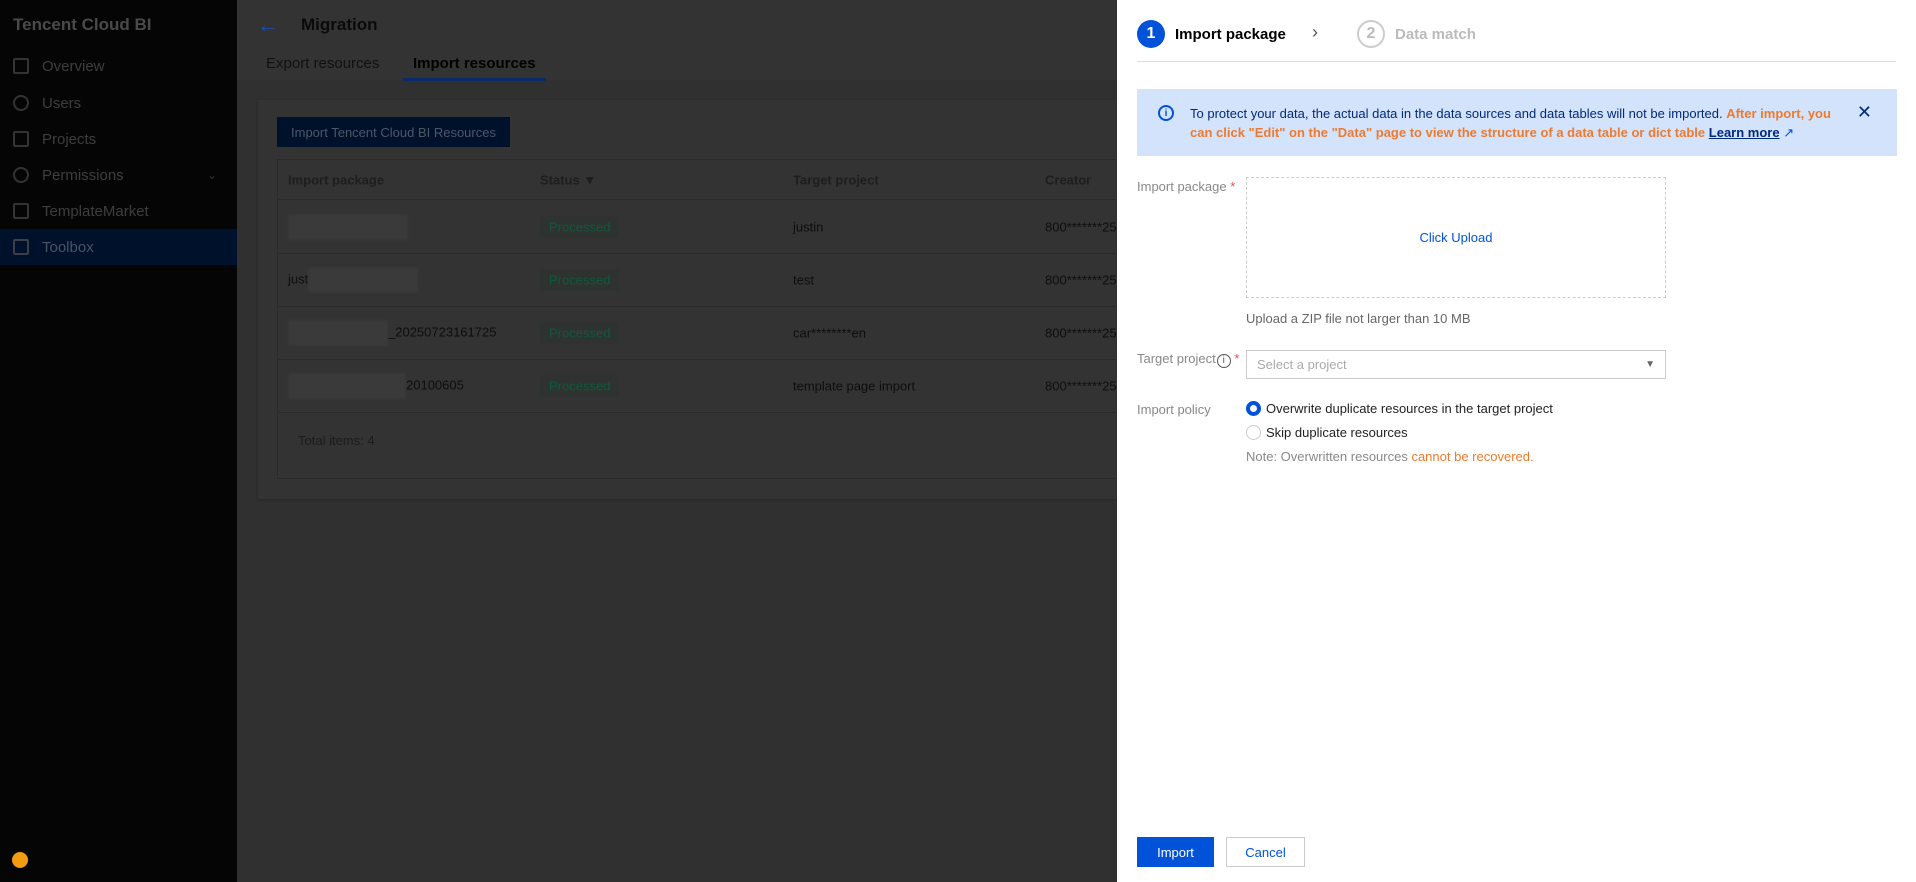 This screenshot has width=1916, height=882. I want to click on back-arrow-icon: ←, so click(268, 25).